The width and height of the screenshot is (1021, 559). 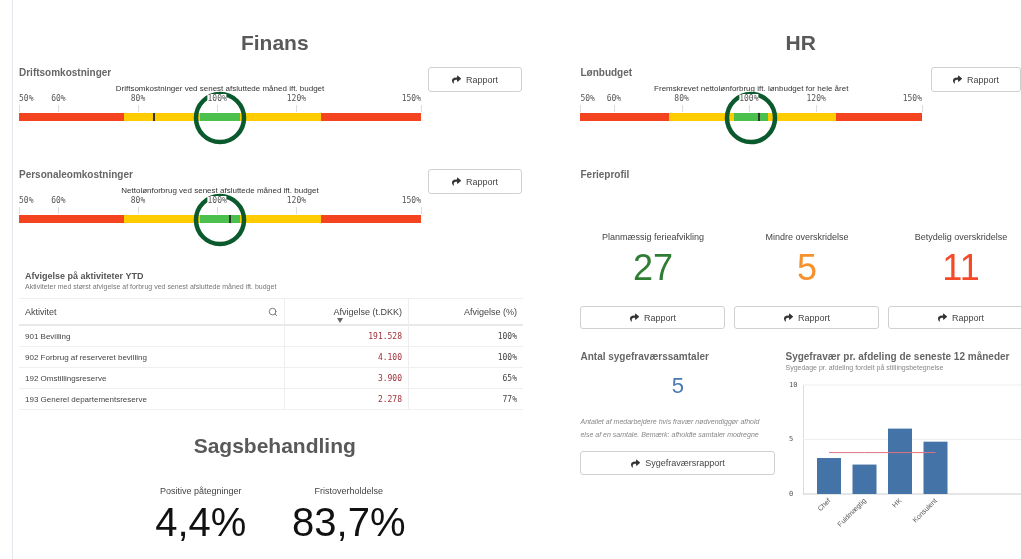 What do you see at coordinates (274, 43) in the screenshot?
I see `section-title: Finans` at bounding box center [274, 43].